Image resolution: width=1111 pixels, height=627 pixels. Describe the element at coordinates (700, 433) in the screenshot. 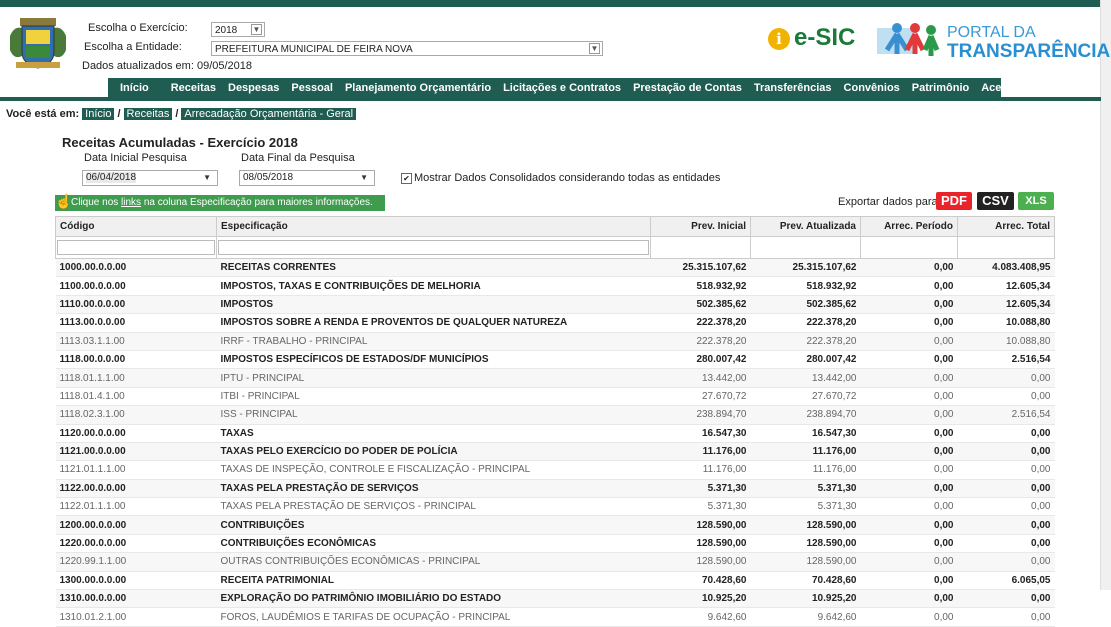

I see `cell-prev-inicial: 16.547,30` at that location.